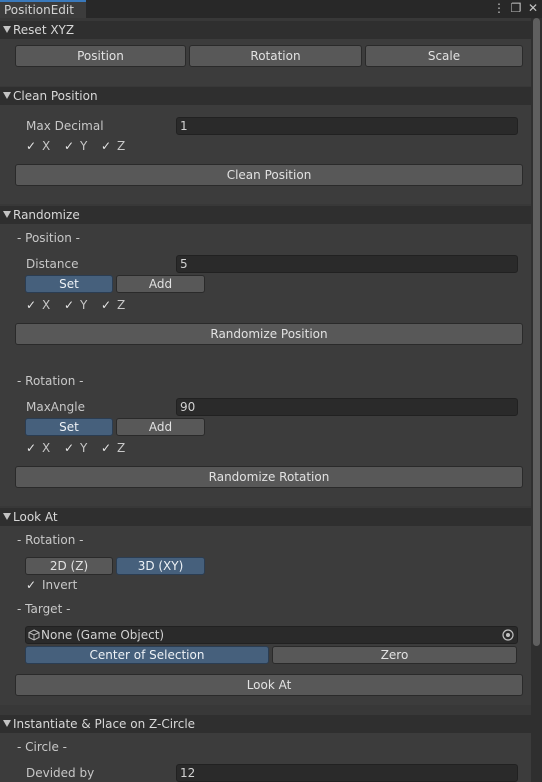 The image size is (542, 782). Describe the element at coordinates (444, 56) in the screenshot. I see `reset-scale-button: Scale` at that location.